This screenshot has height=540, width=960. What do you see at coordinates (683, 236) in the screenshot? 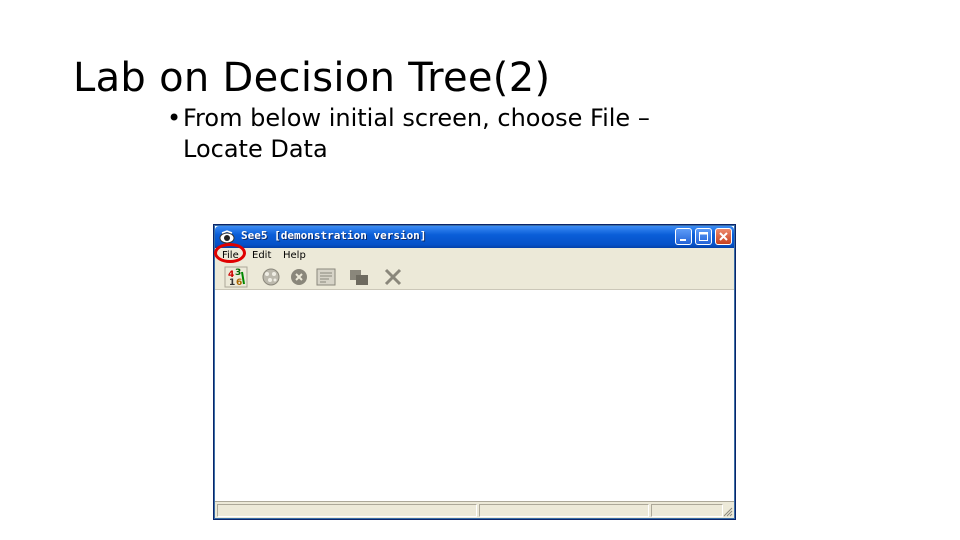
I see `minimize-button` at bounding box center [683, 236].